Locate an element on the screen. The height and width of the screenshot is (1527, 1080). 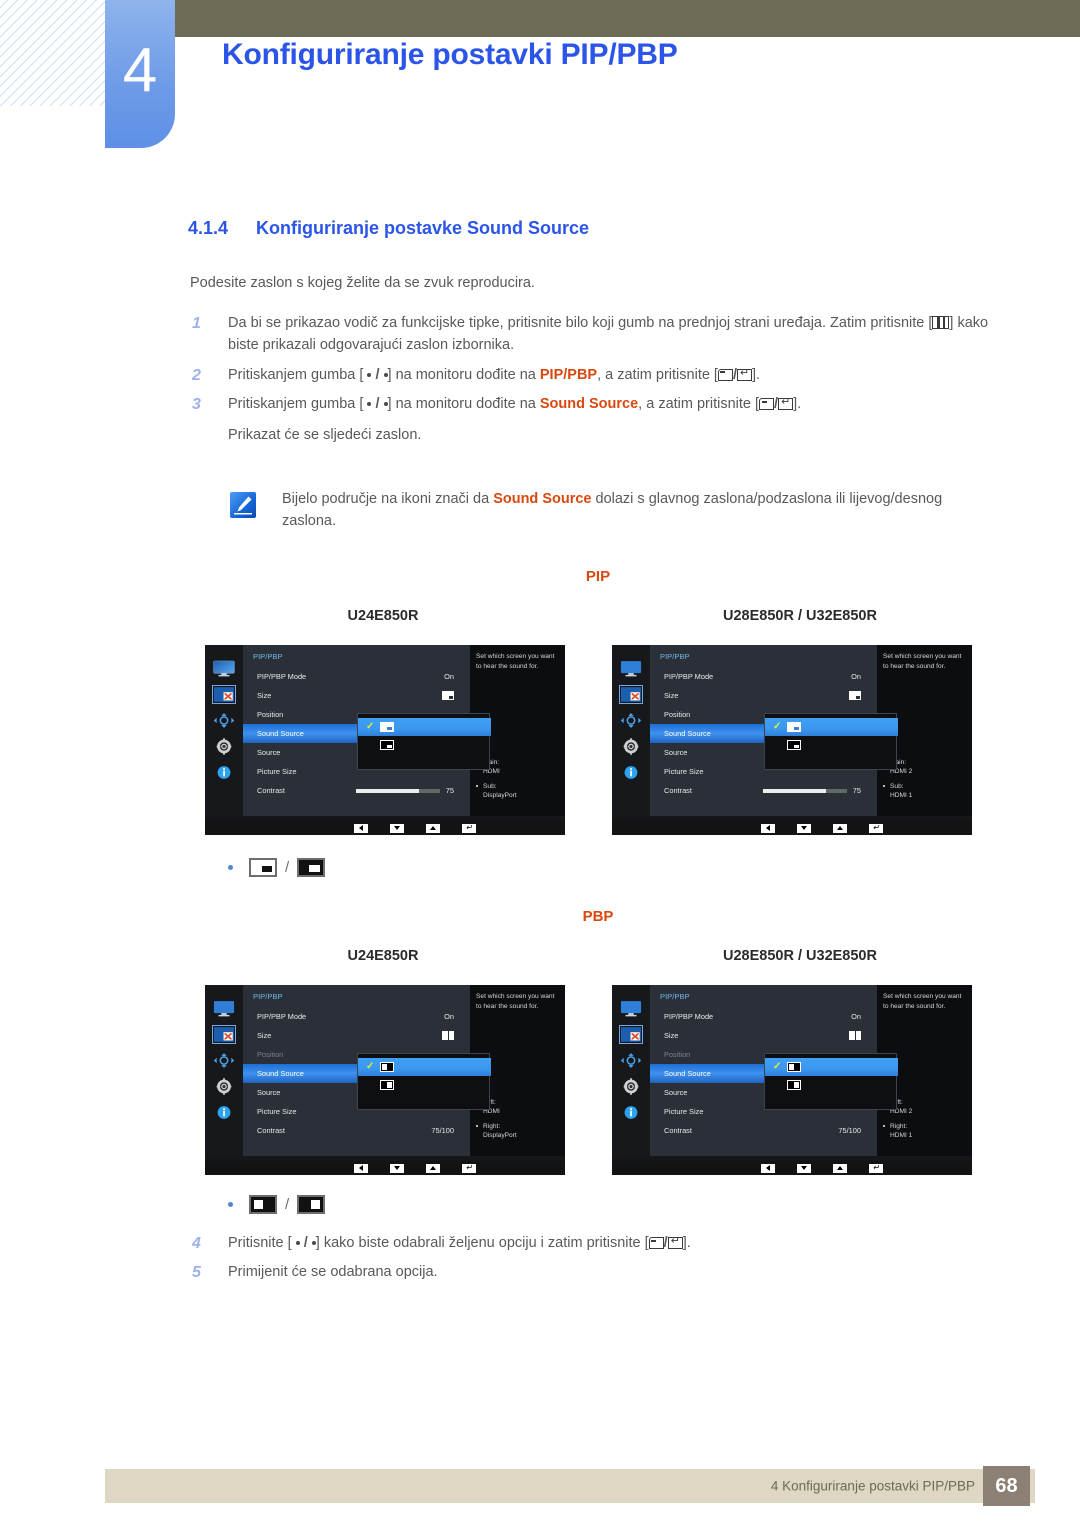
step-number: 5 is located at coordinates (196, 1273).